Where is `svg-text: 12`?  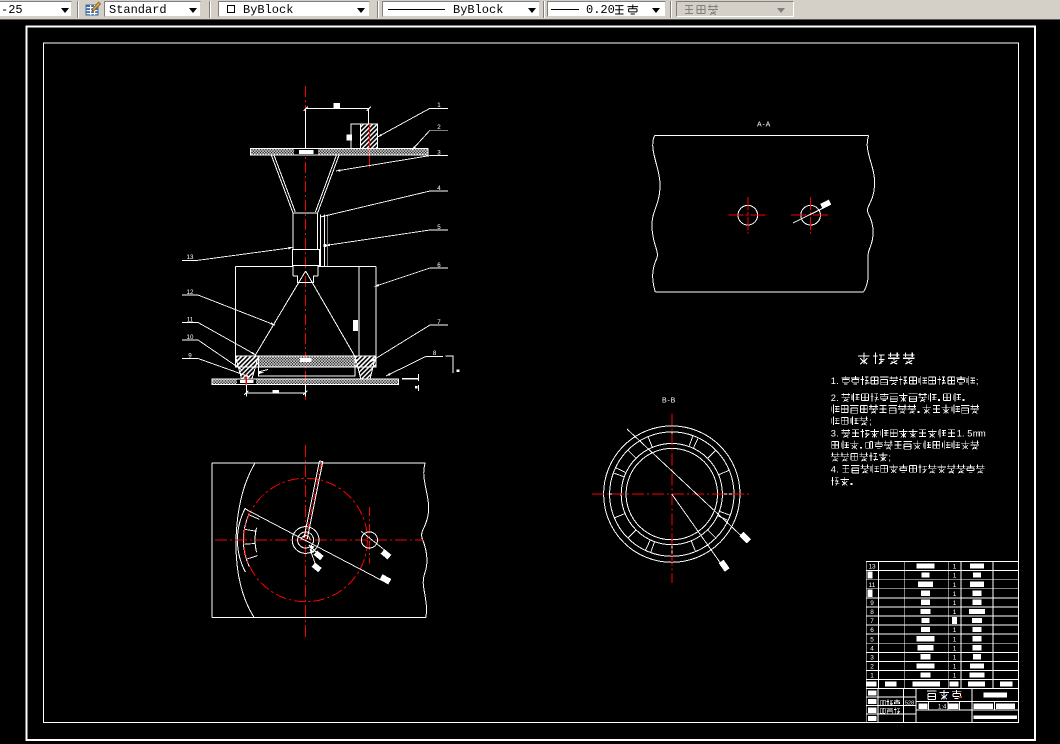
svg-text: 12 is located at coordinates (190, 292).